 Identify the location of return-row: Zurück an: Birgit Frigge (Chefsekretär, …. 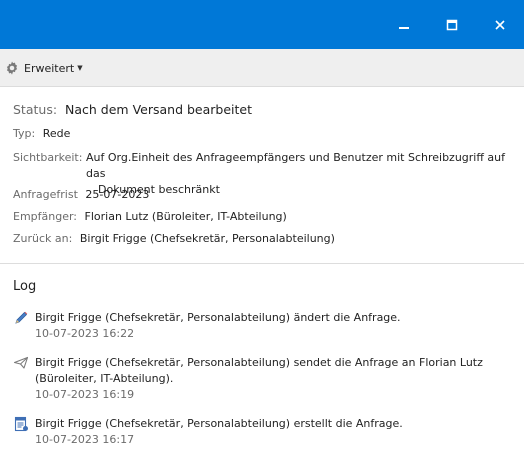
(263, 239).